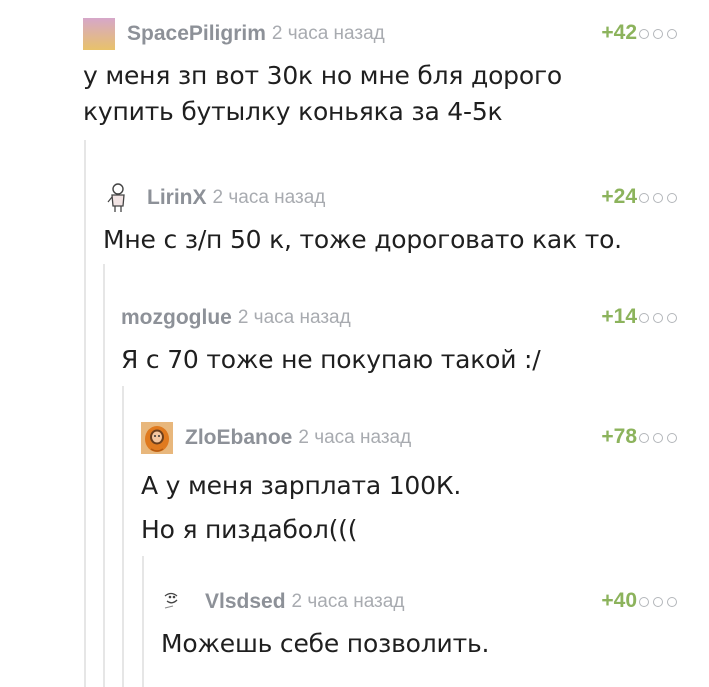  I want to click on stick-figure-avatar-icon, so click(119, 198).